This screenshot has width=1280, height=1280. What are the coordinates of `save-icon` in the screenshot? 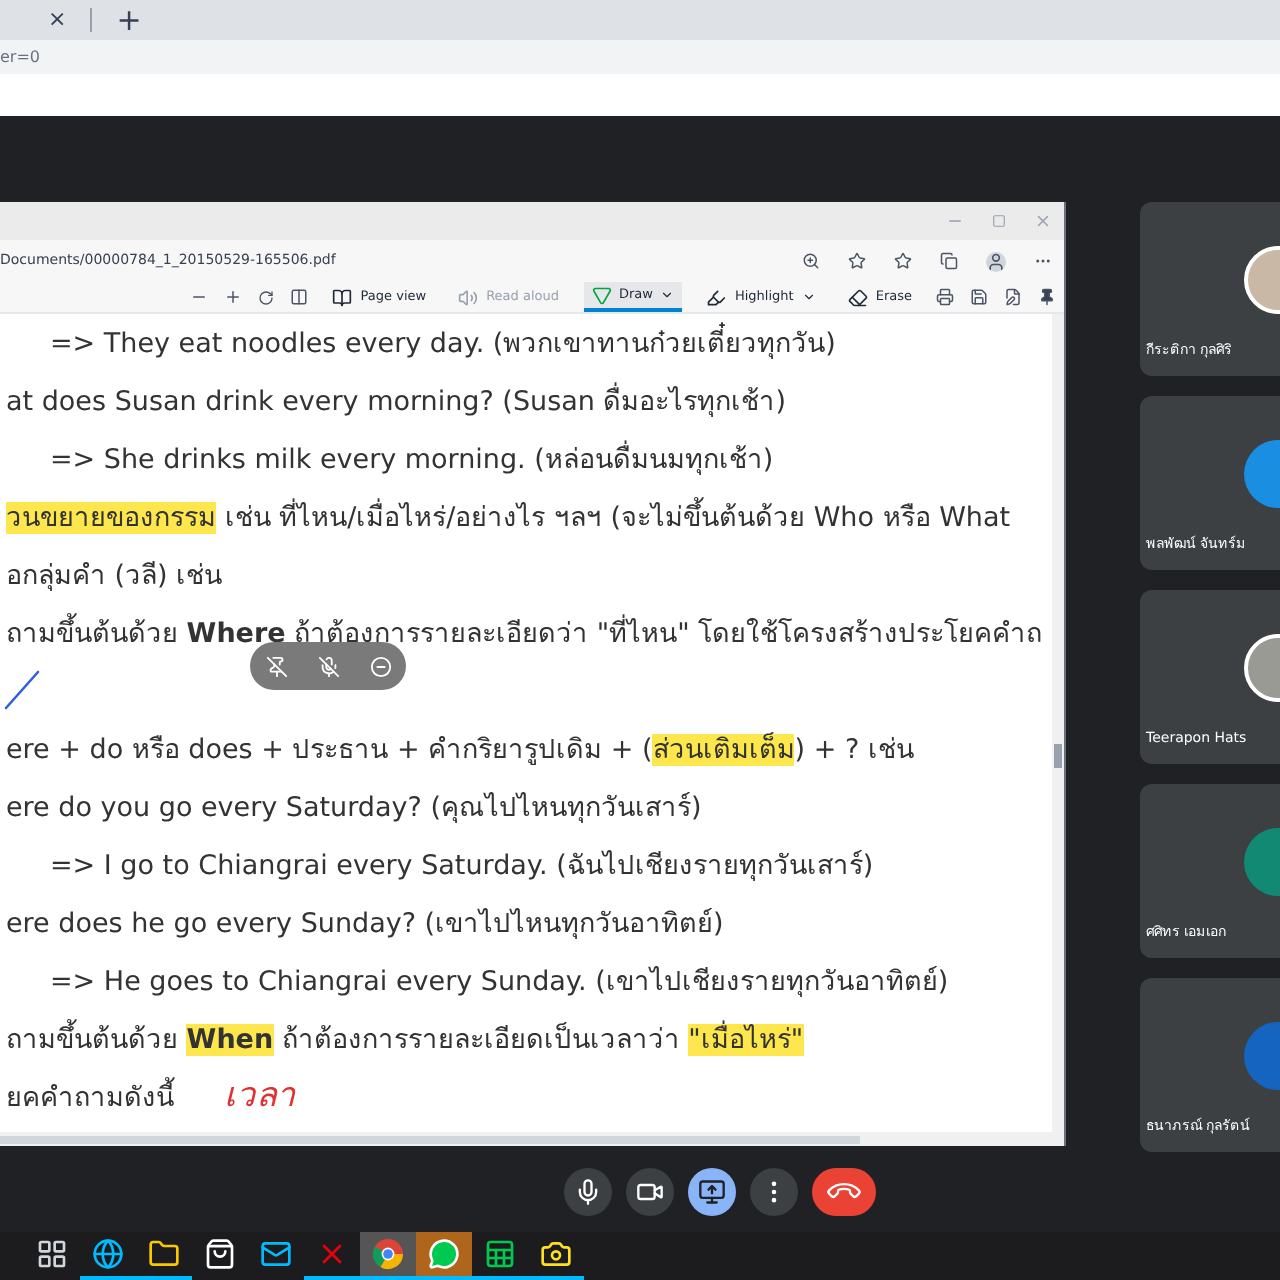 It's located at (979, 297).